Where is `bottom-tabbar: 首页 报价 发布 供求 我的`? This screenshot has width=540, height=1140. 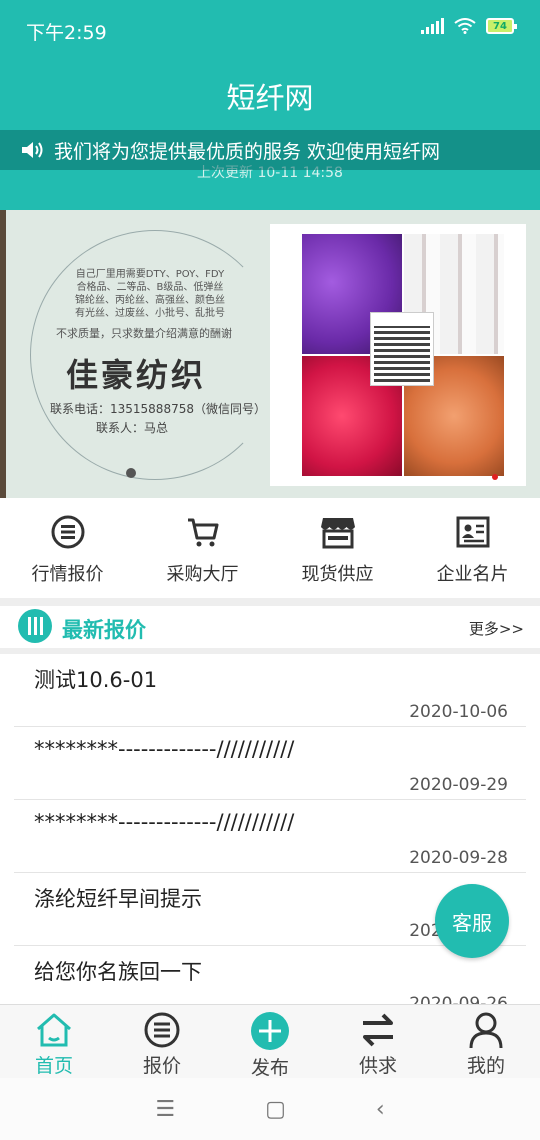 bottom-tabbar: 首页 报价 发布 供求 我的 is located at coordinates (270, 1041).